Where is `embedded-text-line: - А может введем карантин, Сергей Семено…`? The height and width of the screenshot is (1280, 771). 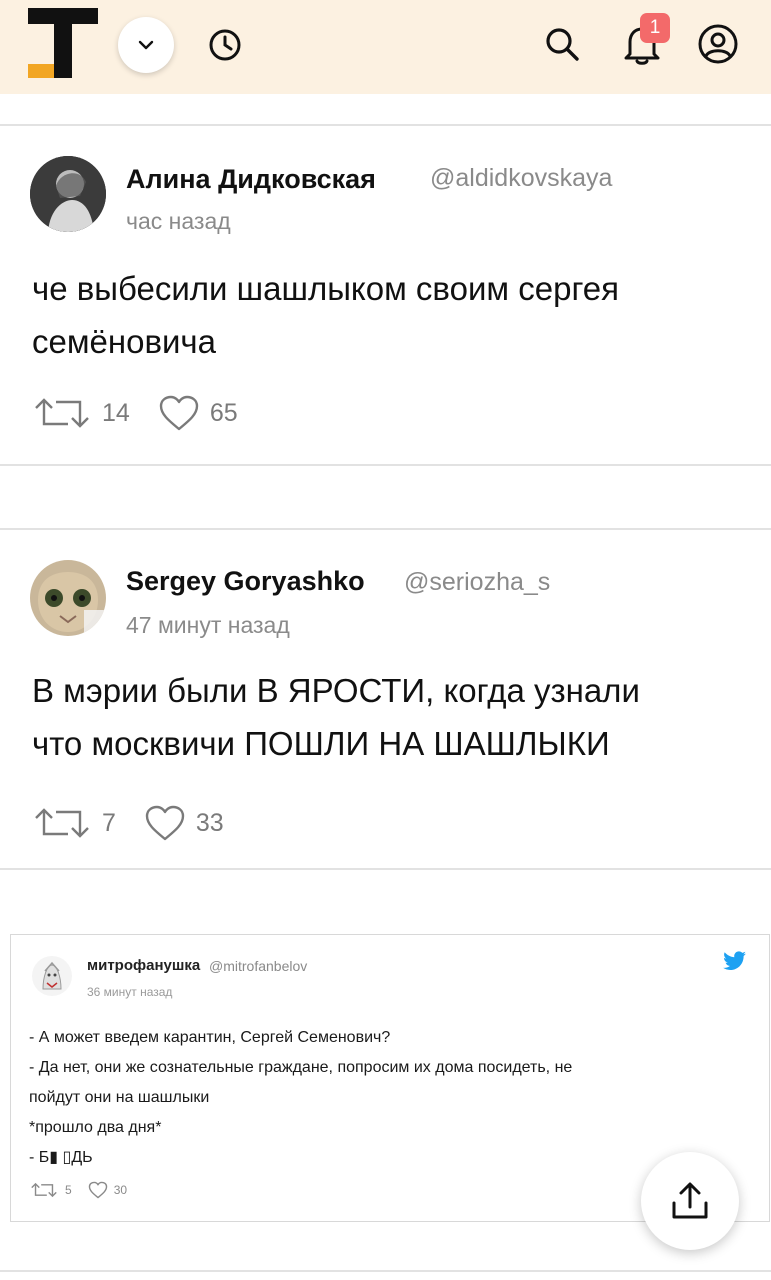
embedded-text-line: - А может введем карантин, Сергей Семено… is located at coordinates (210, 1037).